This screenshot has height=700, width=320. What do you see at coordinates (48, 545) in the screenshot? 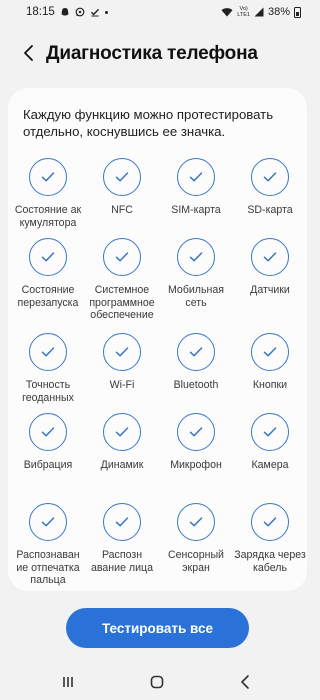
I see `test-item: Распознаван ие отпечатка пальца` at bounding box center [48, 545].